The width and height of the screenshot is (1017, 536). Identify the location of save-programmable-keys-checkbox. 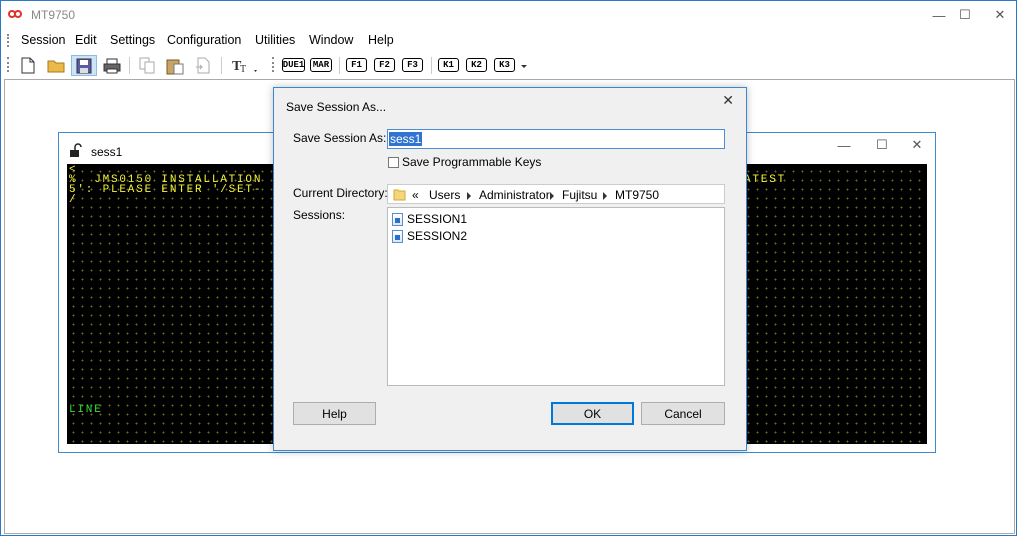
(393, 162).